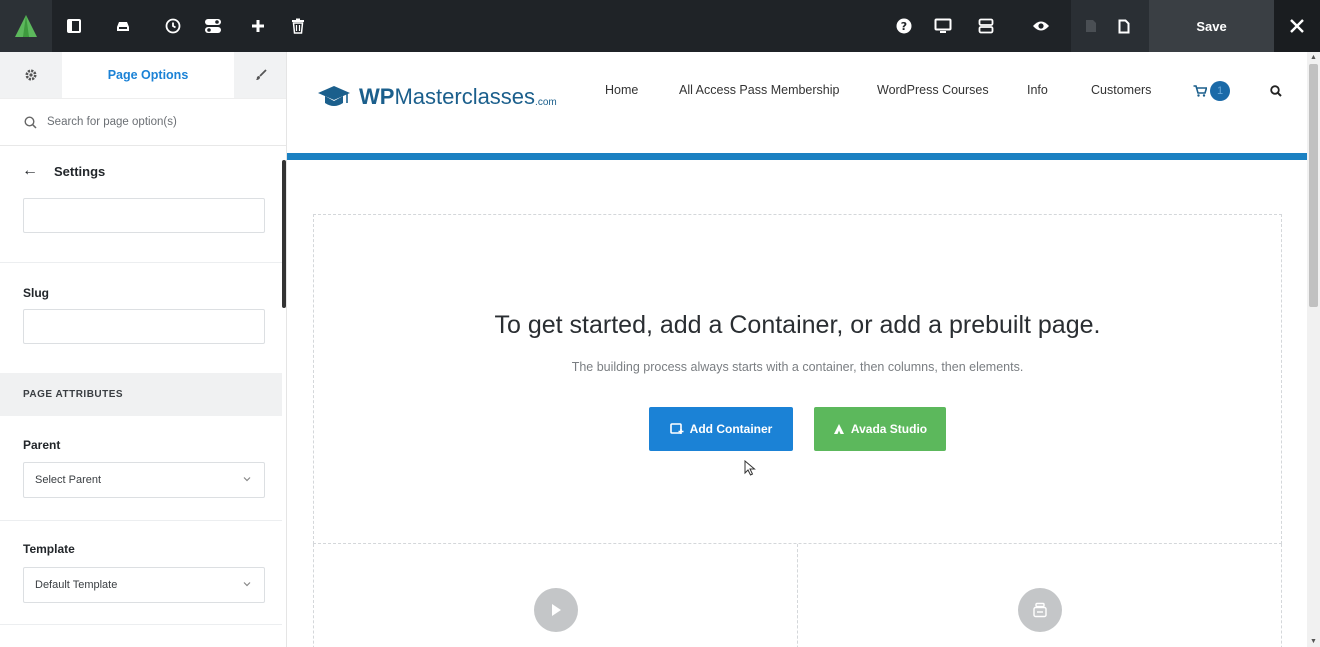 The image size is (1320, 647). I want to click on template-select: Default Template, so click(144, 585).